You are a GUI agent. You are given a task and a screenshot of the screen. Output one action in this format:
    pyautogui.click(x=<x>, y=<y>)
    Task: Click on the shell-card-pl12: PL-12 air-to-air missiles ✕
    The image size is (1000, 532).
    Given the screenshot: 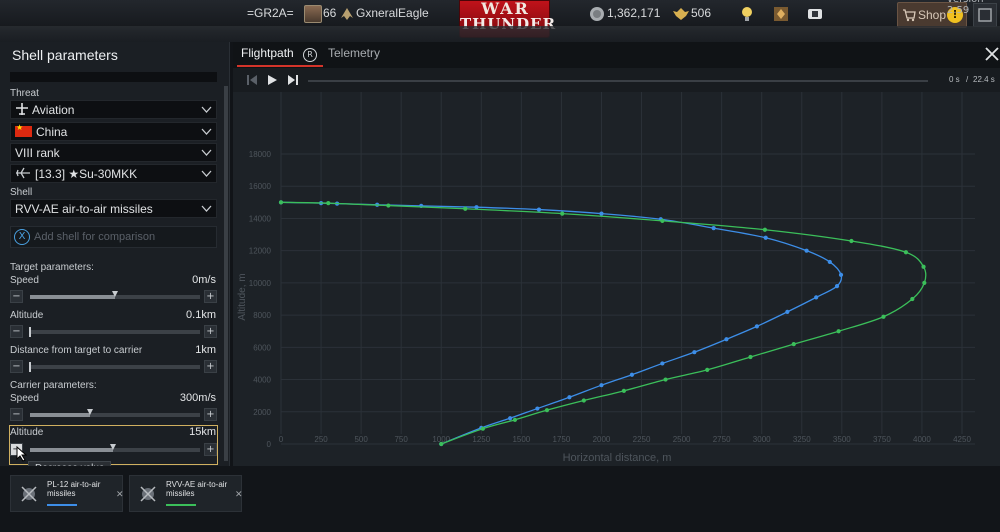 What is the action you would take?
    pyautogui.click(x=67, y=493)
    